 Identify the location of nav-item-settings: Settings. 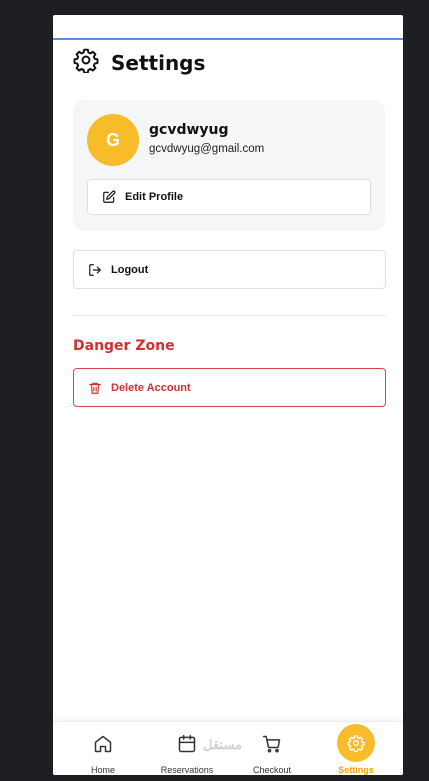
(356, 748).